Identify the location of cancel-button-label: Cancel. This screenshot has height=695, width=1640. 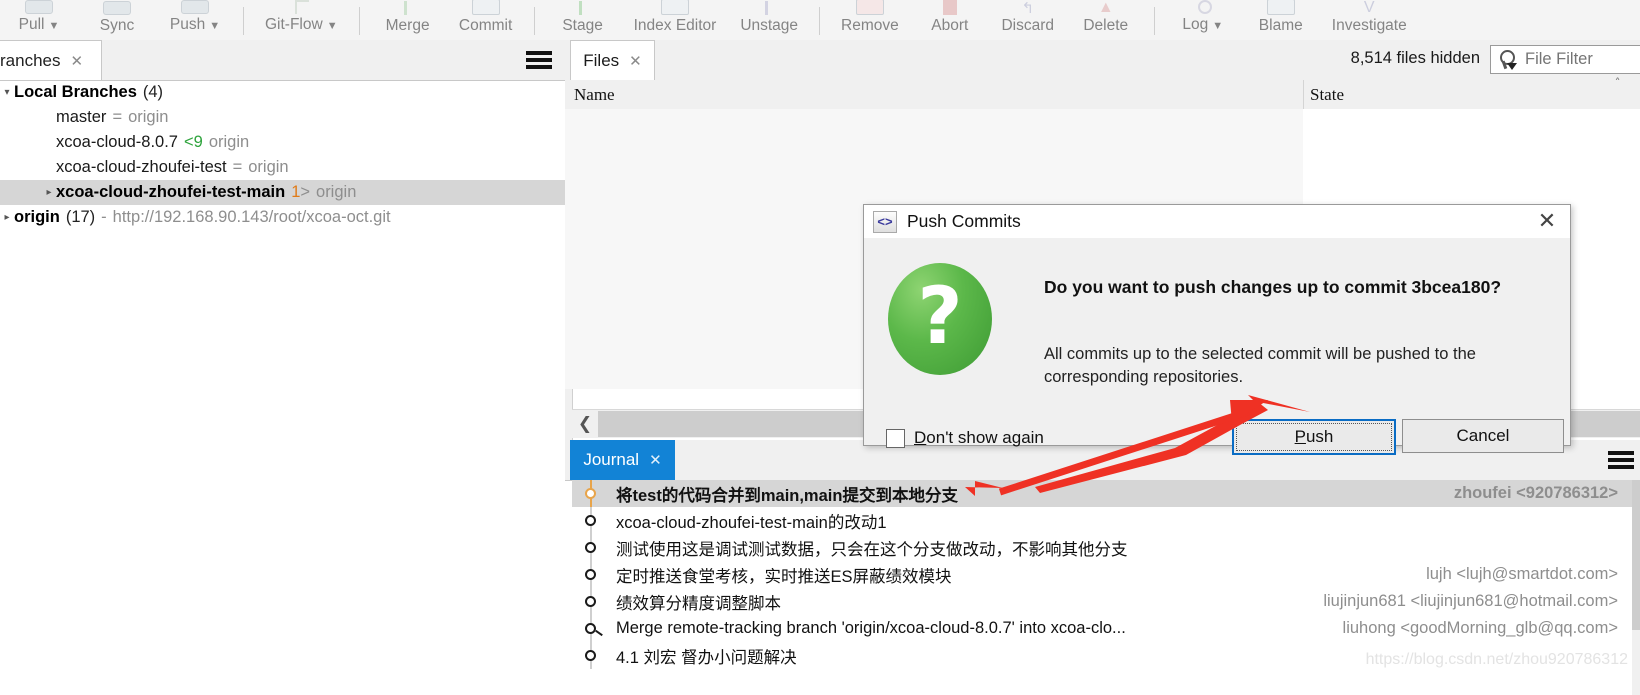
(1483, 435).